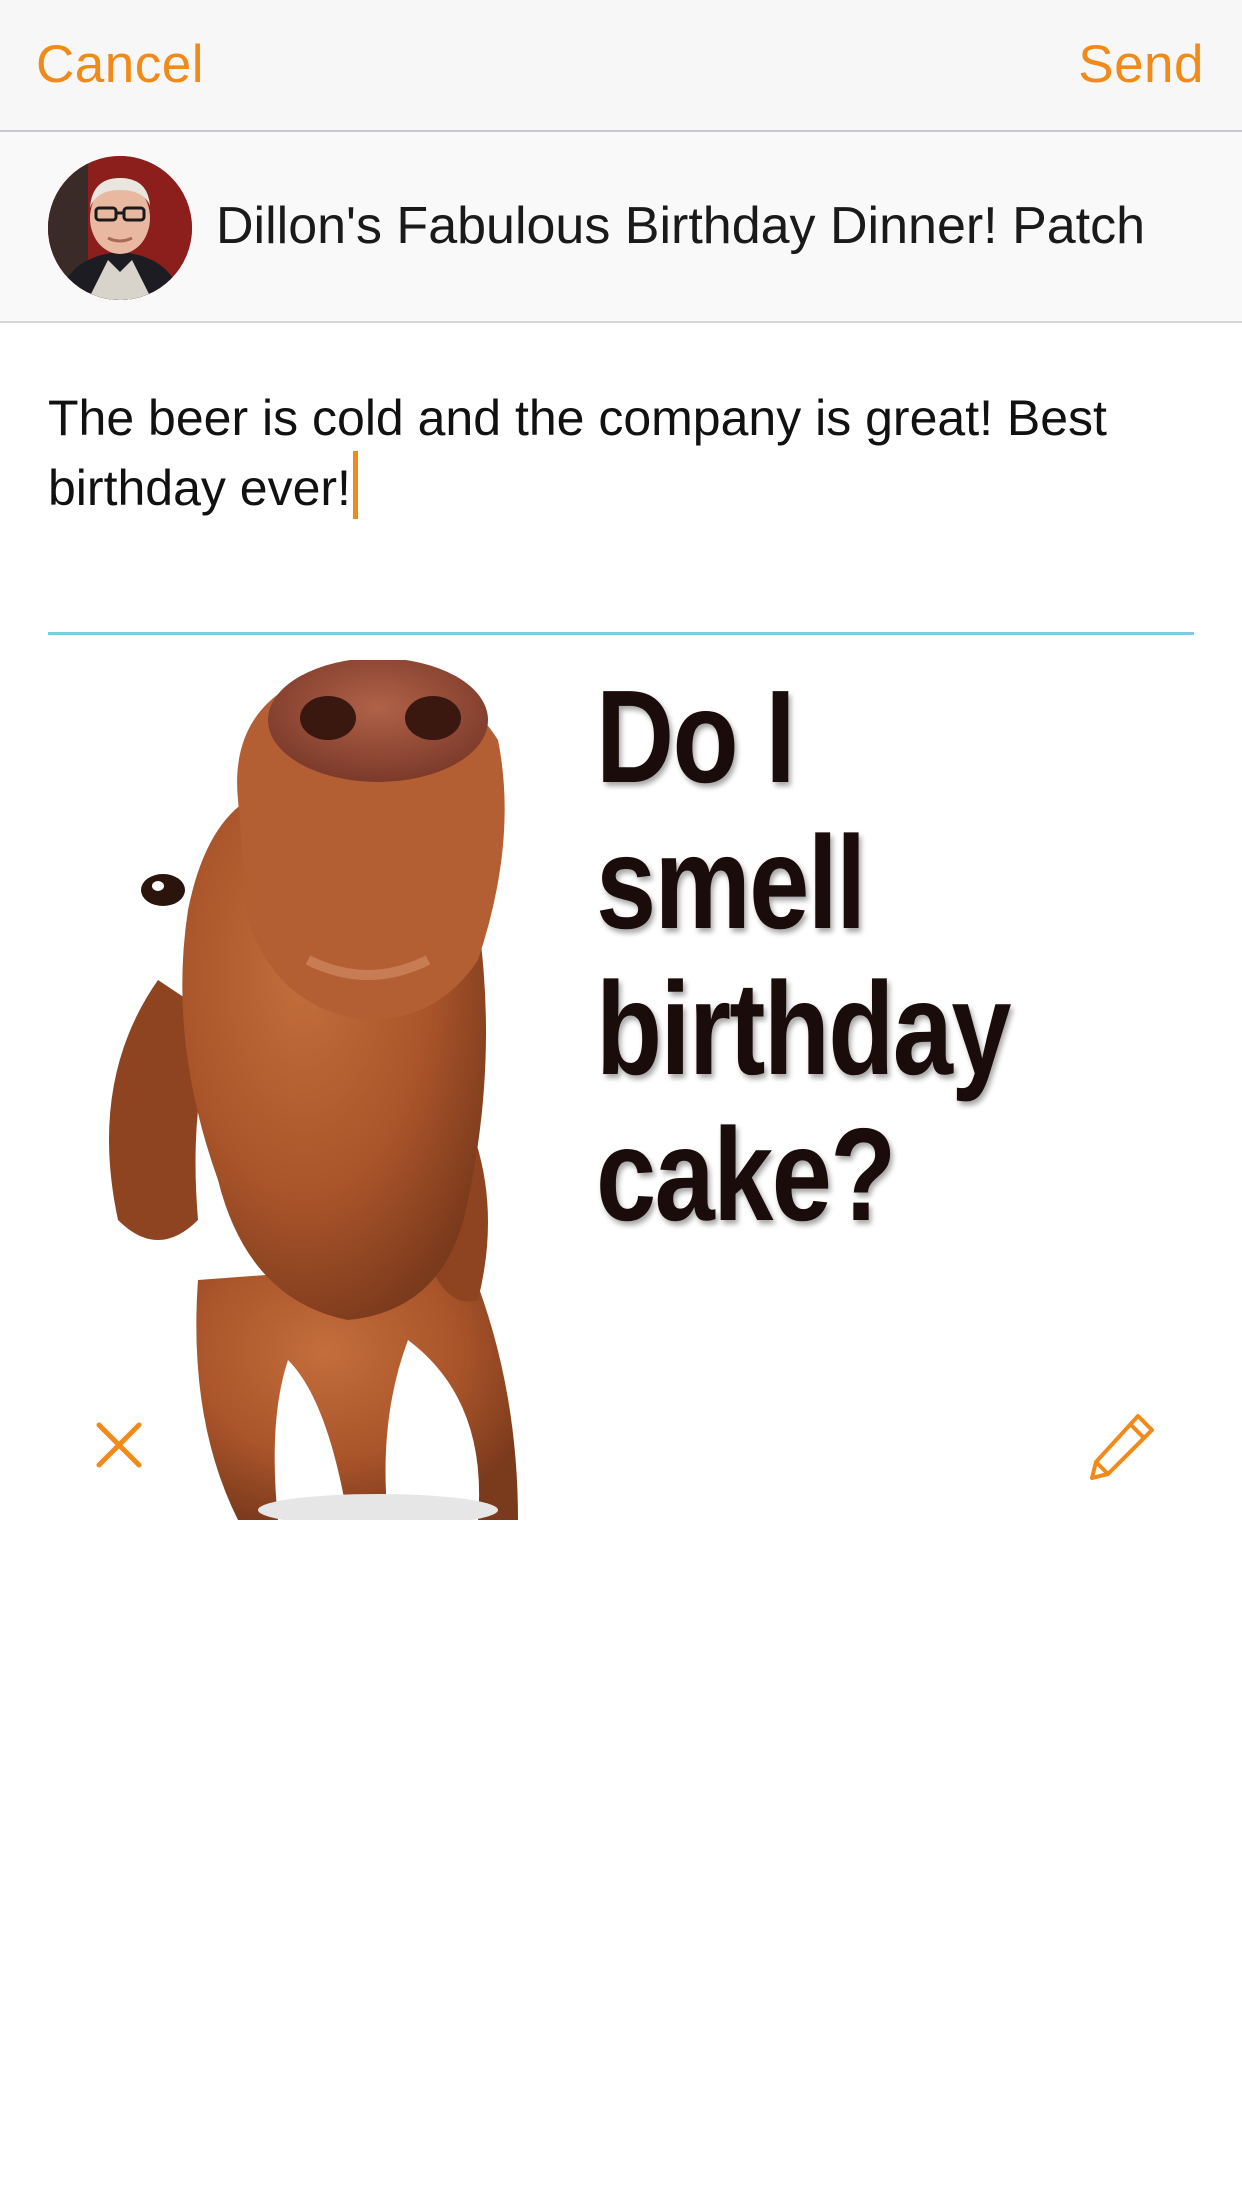 The height and width of the screenshot is (2208, 1242). I want to click on pencil-icon, so click(1122, 1447).